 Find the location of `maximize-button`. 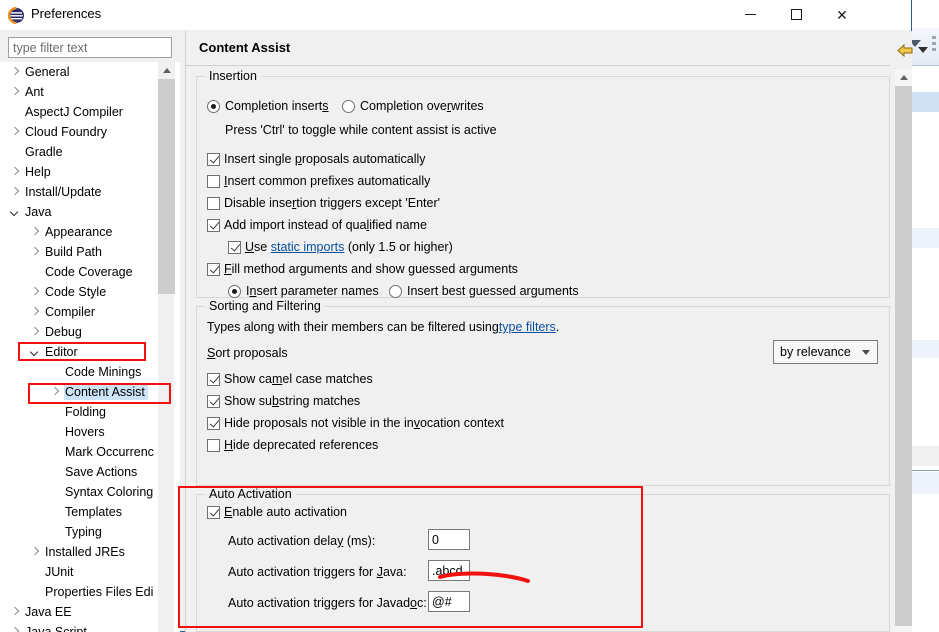

maximize-button is located at coordinates (796, 14).